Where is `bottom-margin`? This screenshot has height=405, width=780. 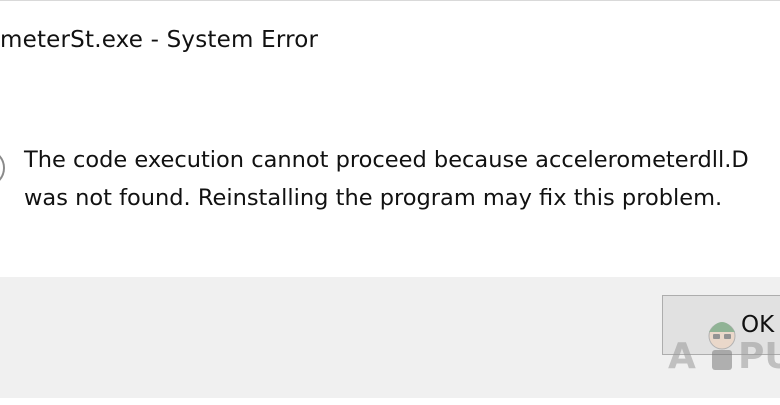 bottom-margin is located at coordinates (390, 401).